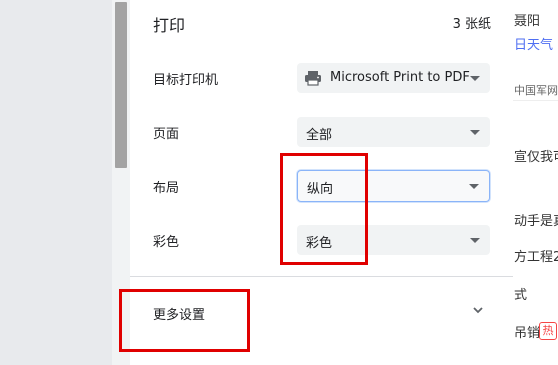 The image size is (558, 365). Describe the element at coordinates (536, 155) in the screenshot. I see `bg-news-item: 宣仅我可` at that location.